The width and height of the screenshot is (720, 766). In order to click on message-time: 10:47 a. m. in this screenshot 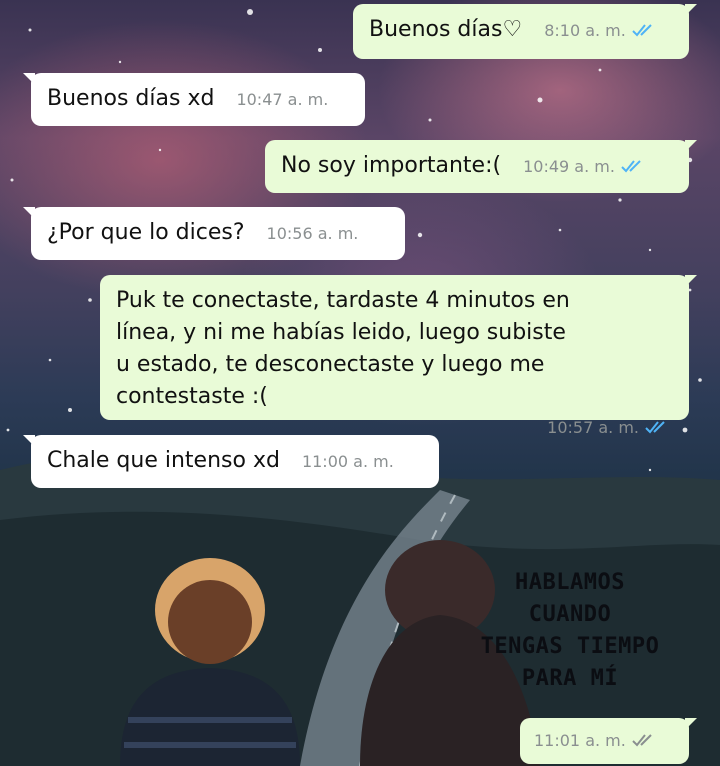, I will do `click(282, 99)`.